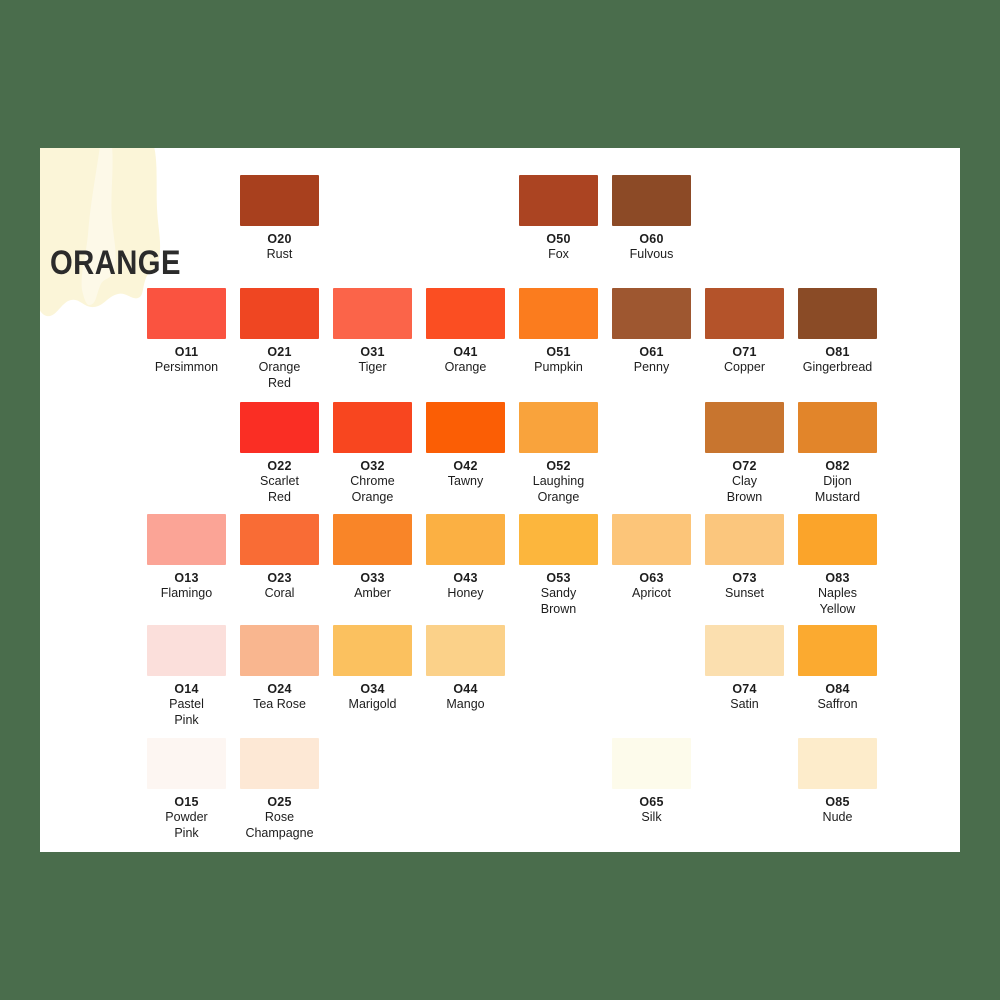 The height and width of the screenshot is (1000, 1000). What do you see at coordinates (565, 565) in the screenshot?
I see `color-swatch-cell: O53 Sandy Brown` at bounding box center [565, 565].